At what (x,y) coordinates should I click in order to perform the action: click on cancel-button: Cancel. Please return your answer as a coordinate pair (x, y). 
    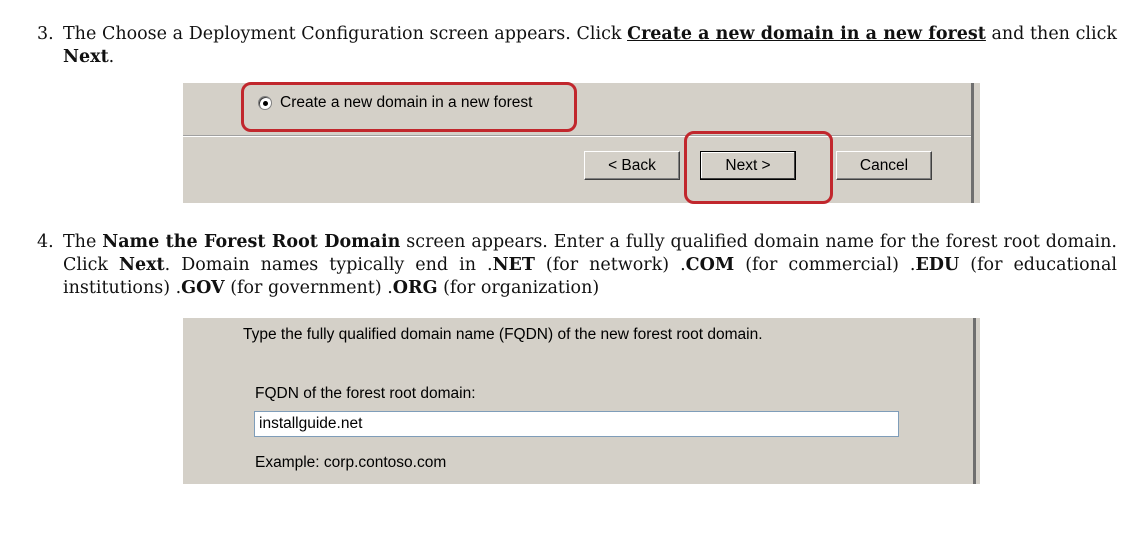
    Looking at the image, I should click on (884, 165).